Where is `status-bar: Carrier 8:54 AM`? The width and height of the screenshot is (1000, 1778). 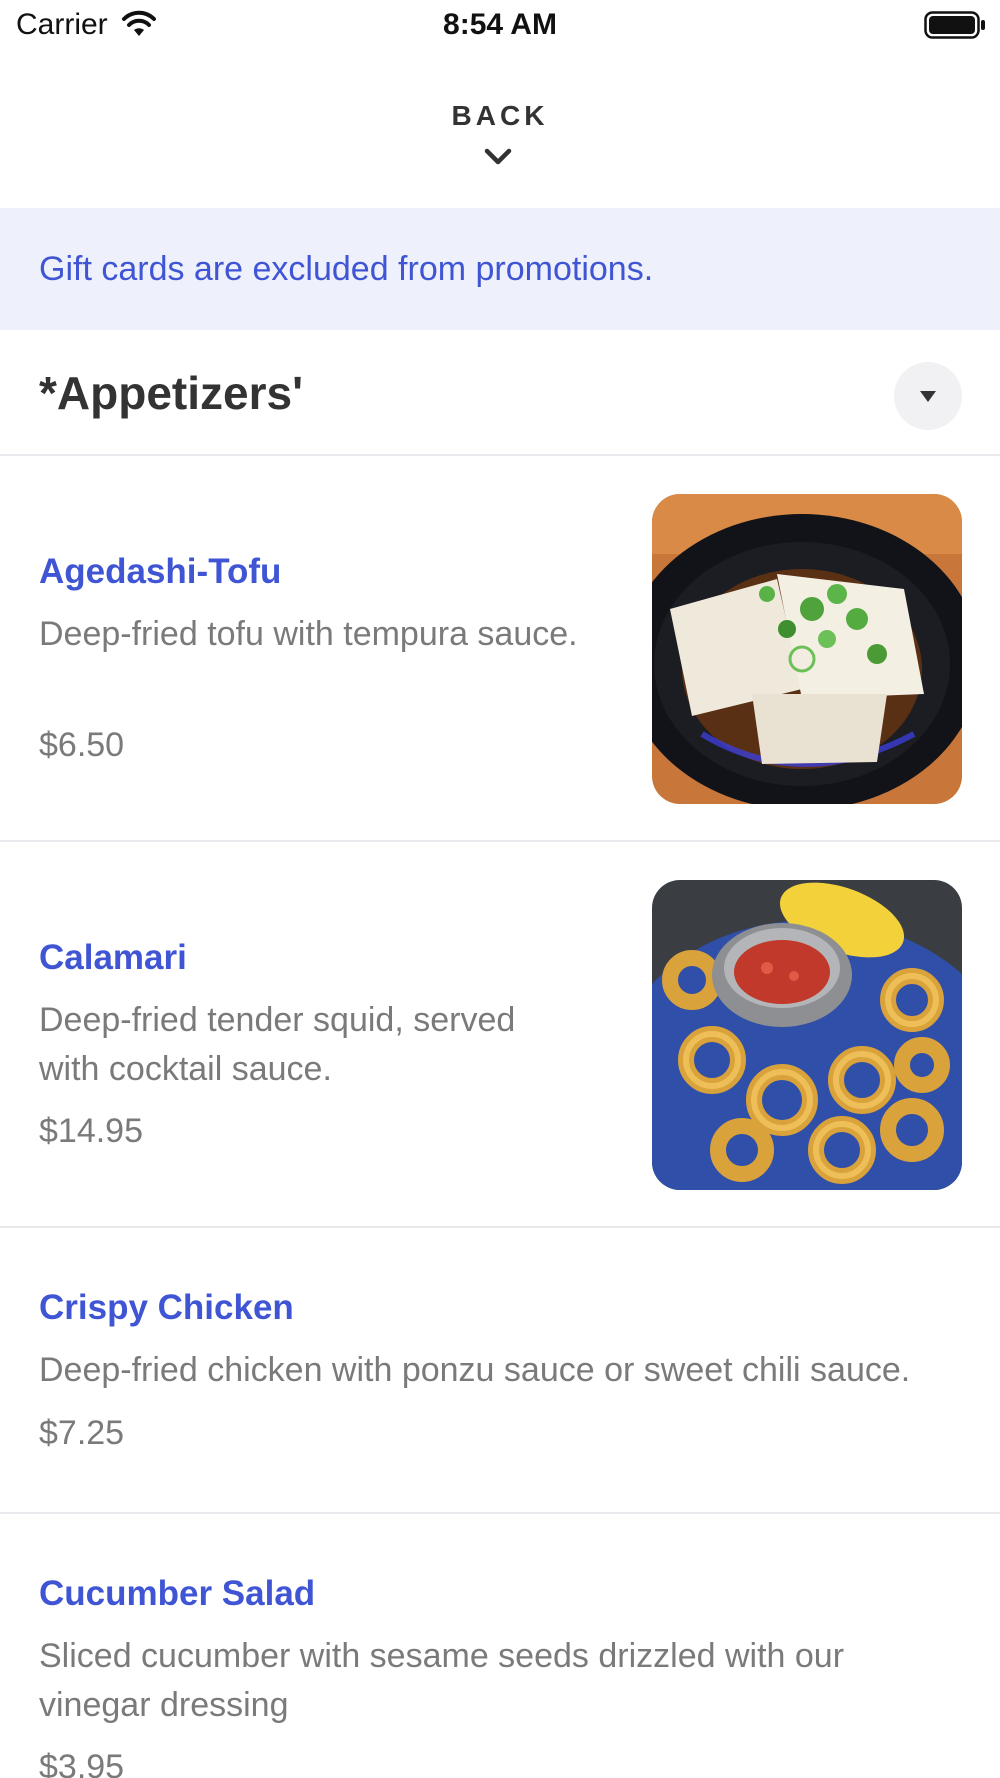 status-bar: Carrier 8:54 AM is located at coordinates (500, 25).